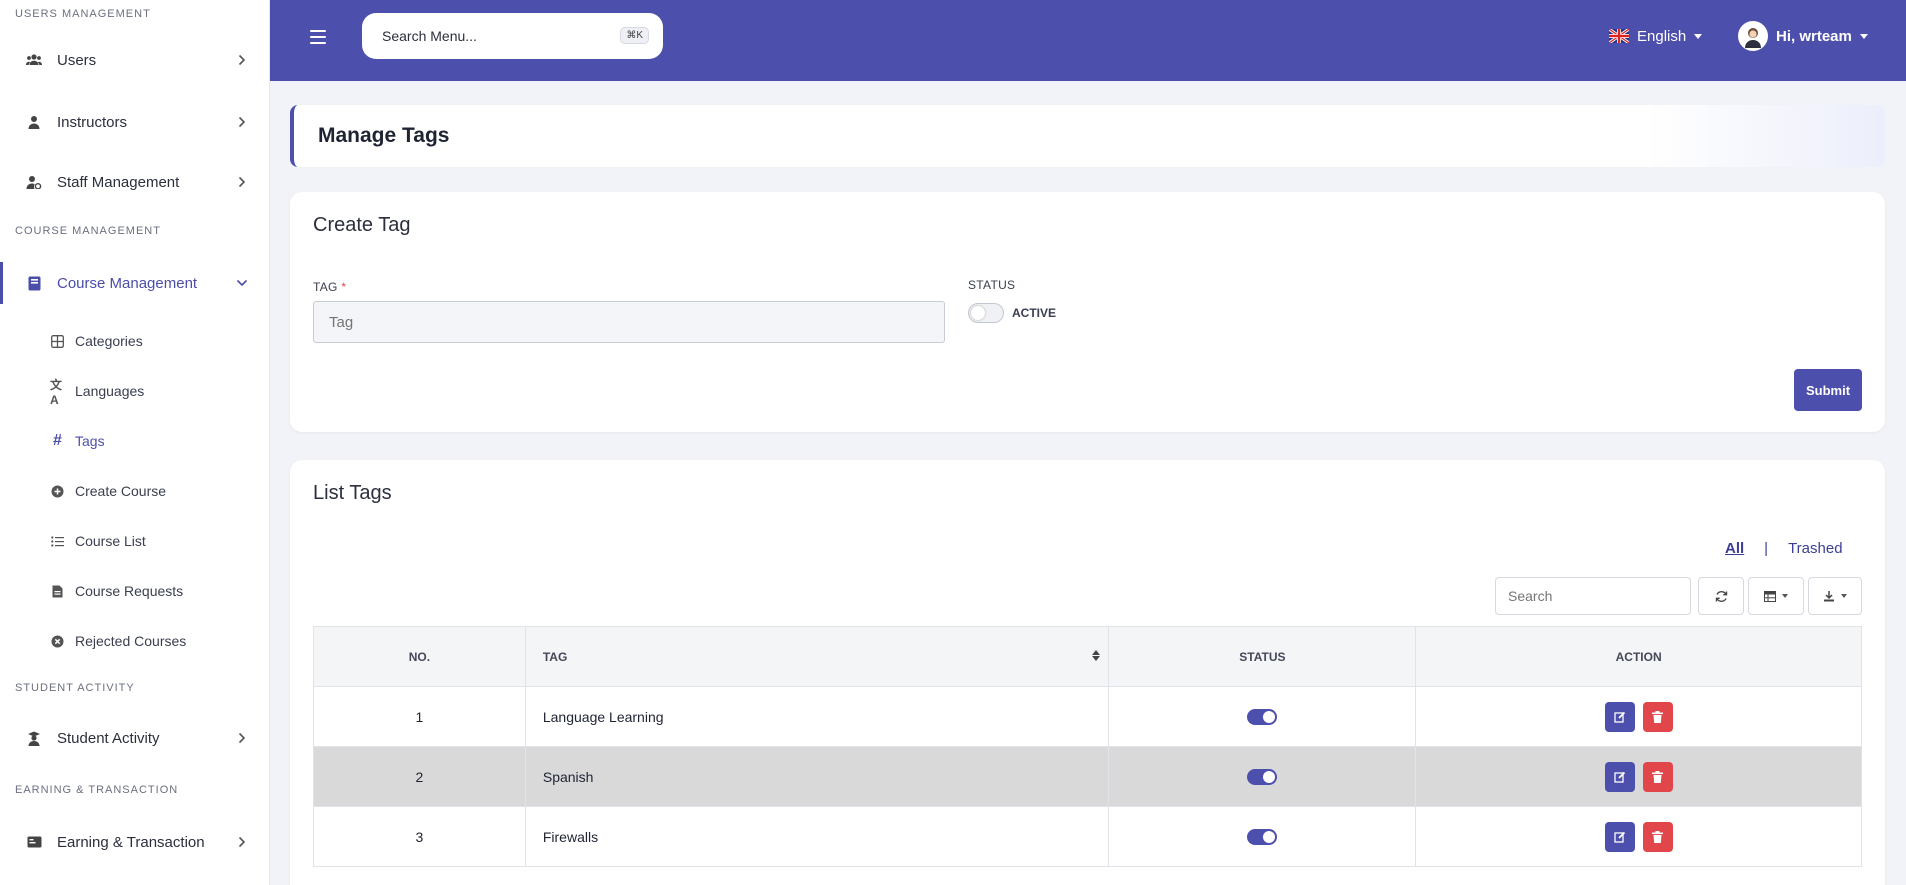  I want to click on section-title-earning-transaction: EARNING & TRANSACTION, so click(97, 790).